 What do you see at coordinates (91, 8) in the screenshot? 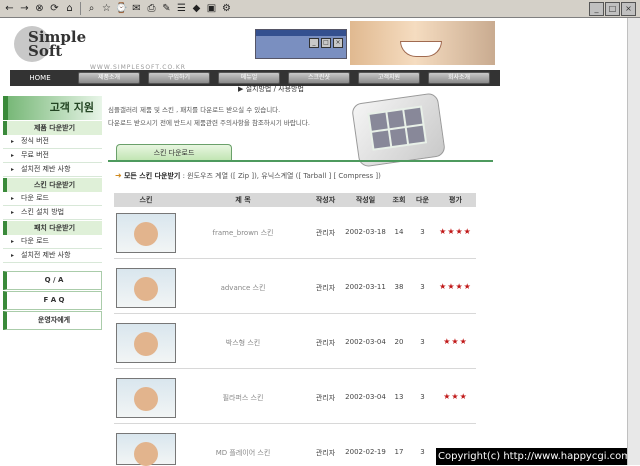
I see `search-icon: ⌕` at bounding box center [91, 8].